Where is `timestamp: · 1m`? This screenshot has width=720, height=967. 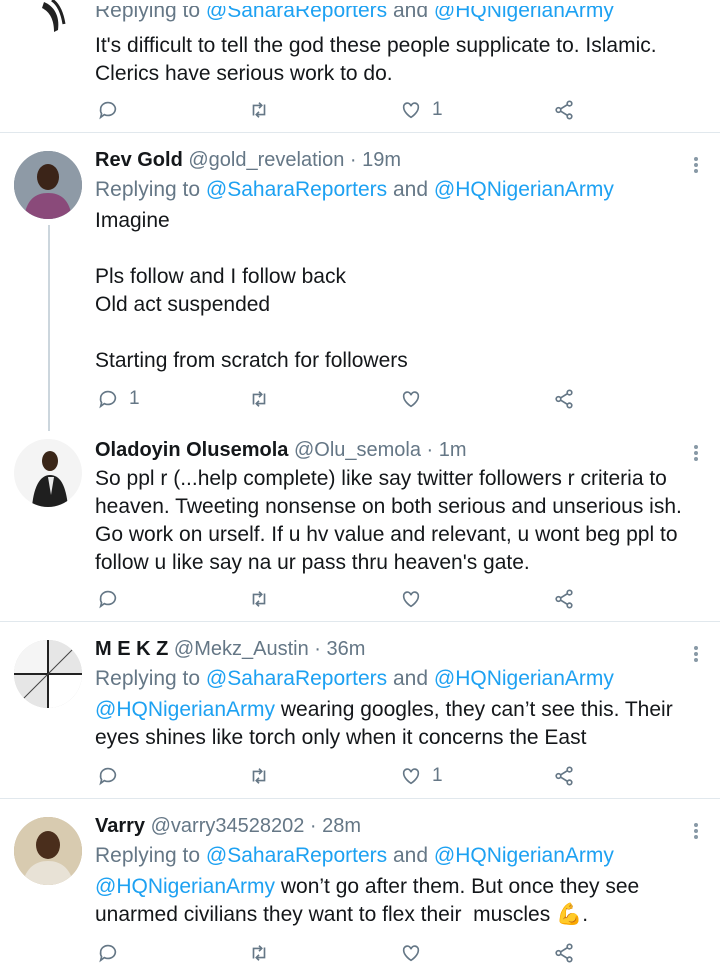 timestamp: · 1m is located at coordinates (446, 450).